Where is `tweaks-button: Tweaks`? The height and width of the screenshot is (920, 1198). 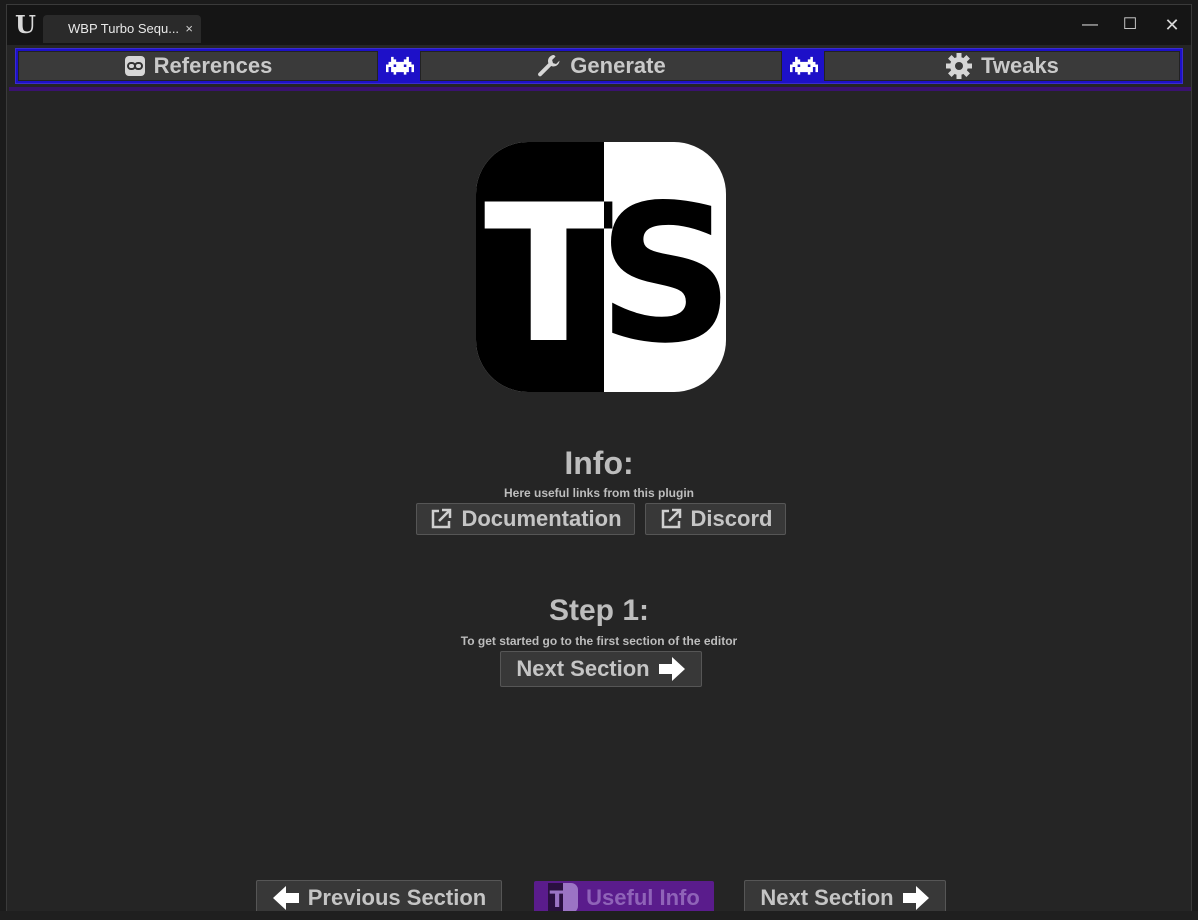
tweaks-button: Tweaks is located at coordinates (1002, 66).